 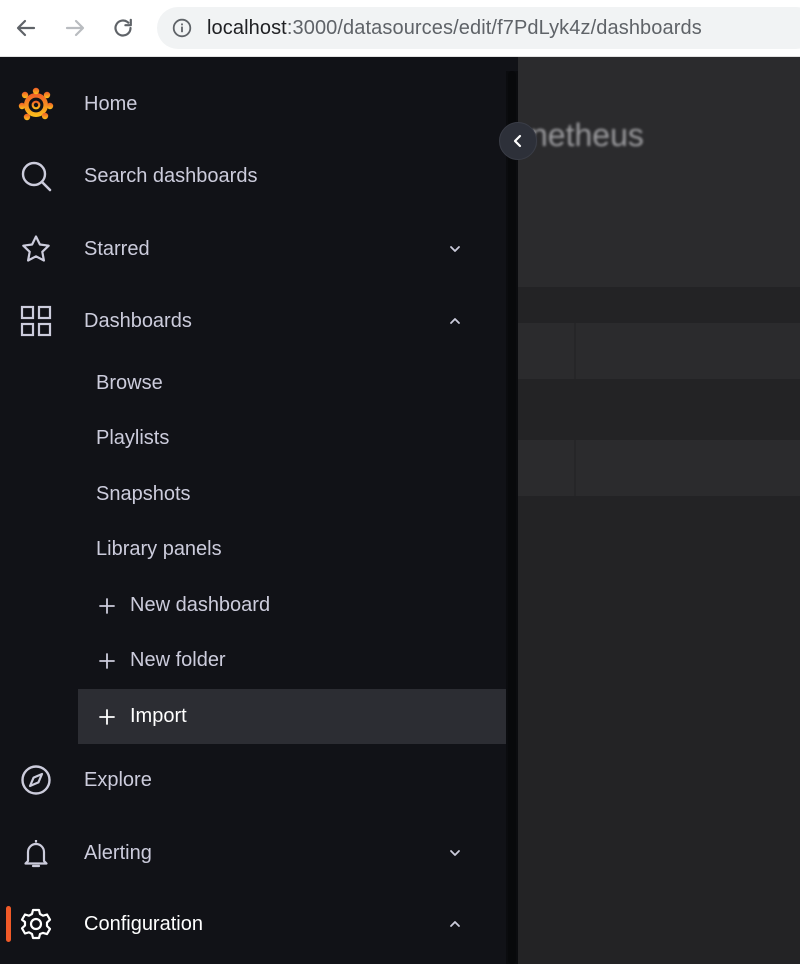 I want to click on nav-item-configuration: Configuration, so click(x=253, y=924).